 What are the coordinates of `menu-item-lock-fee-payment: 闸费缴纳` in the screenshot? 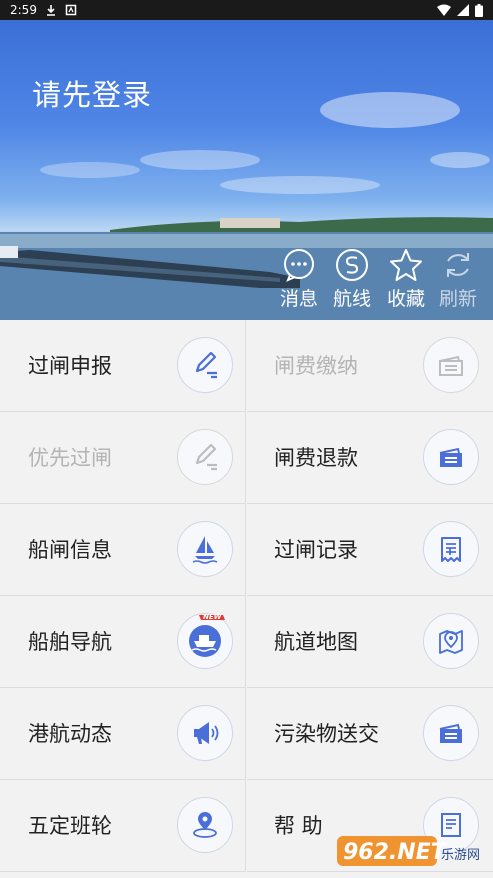 It's located at (370, 366).